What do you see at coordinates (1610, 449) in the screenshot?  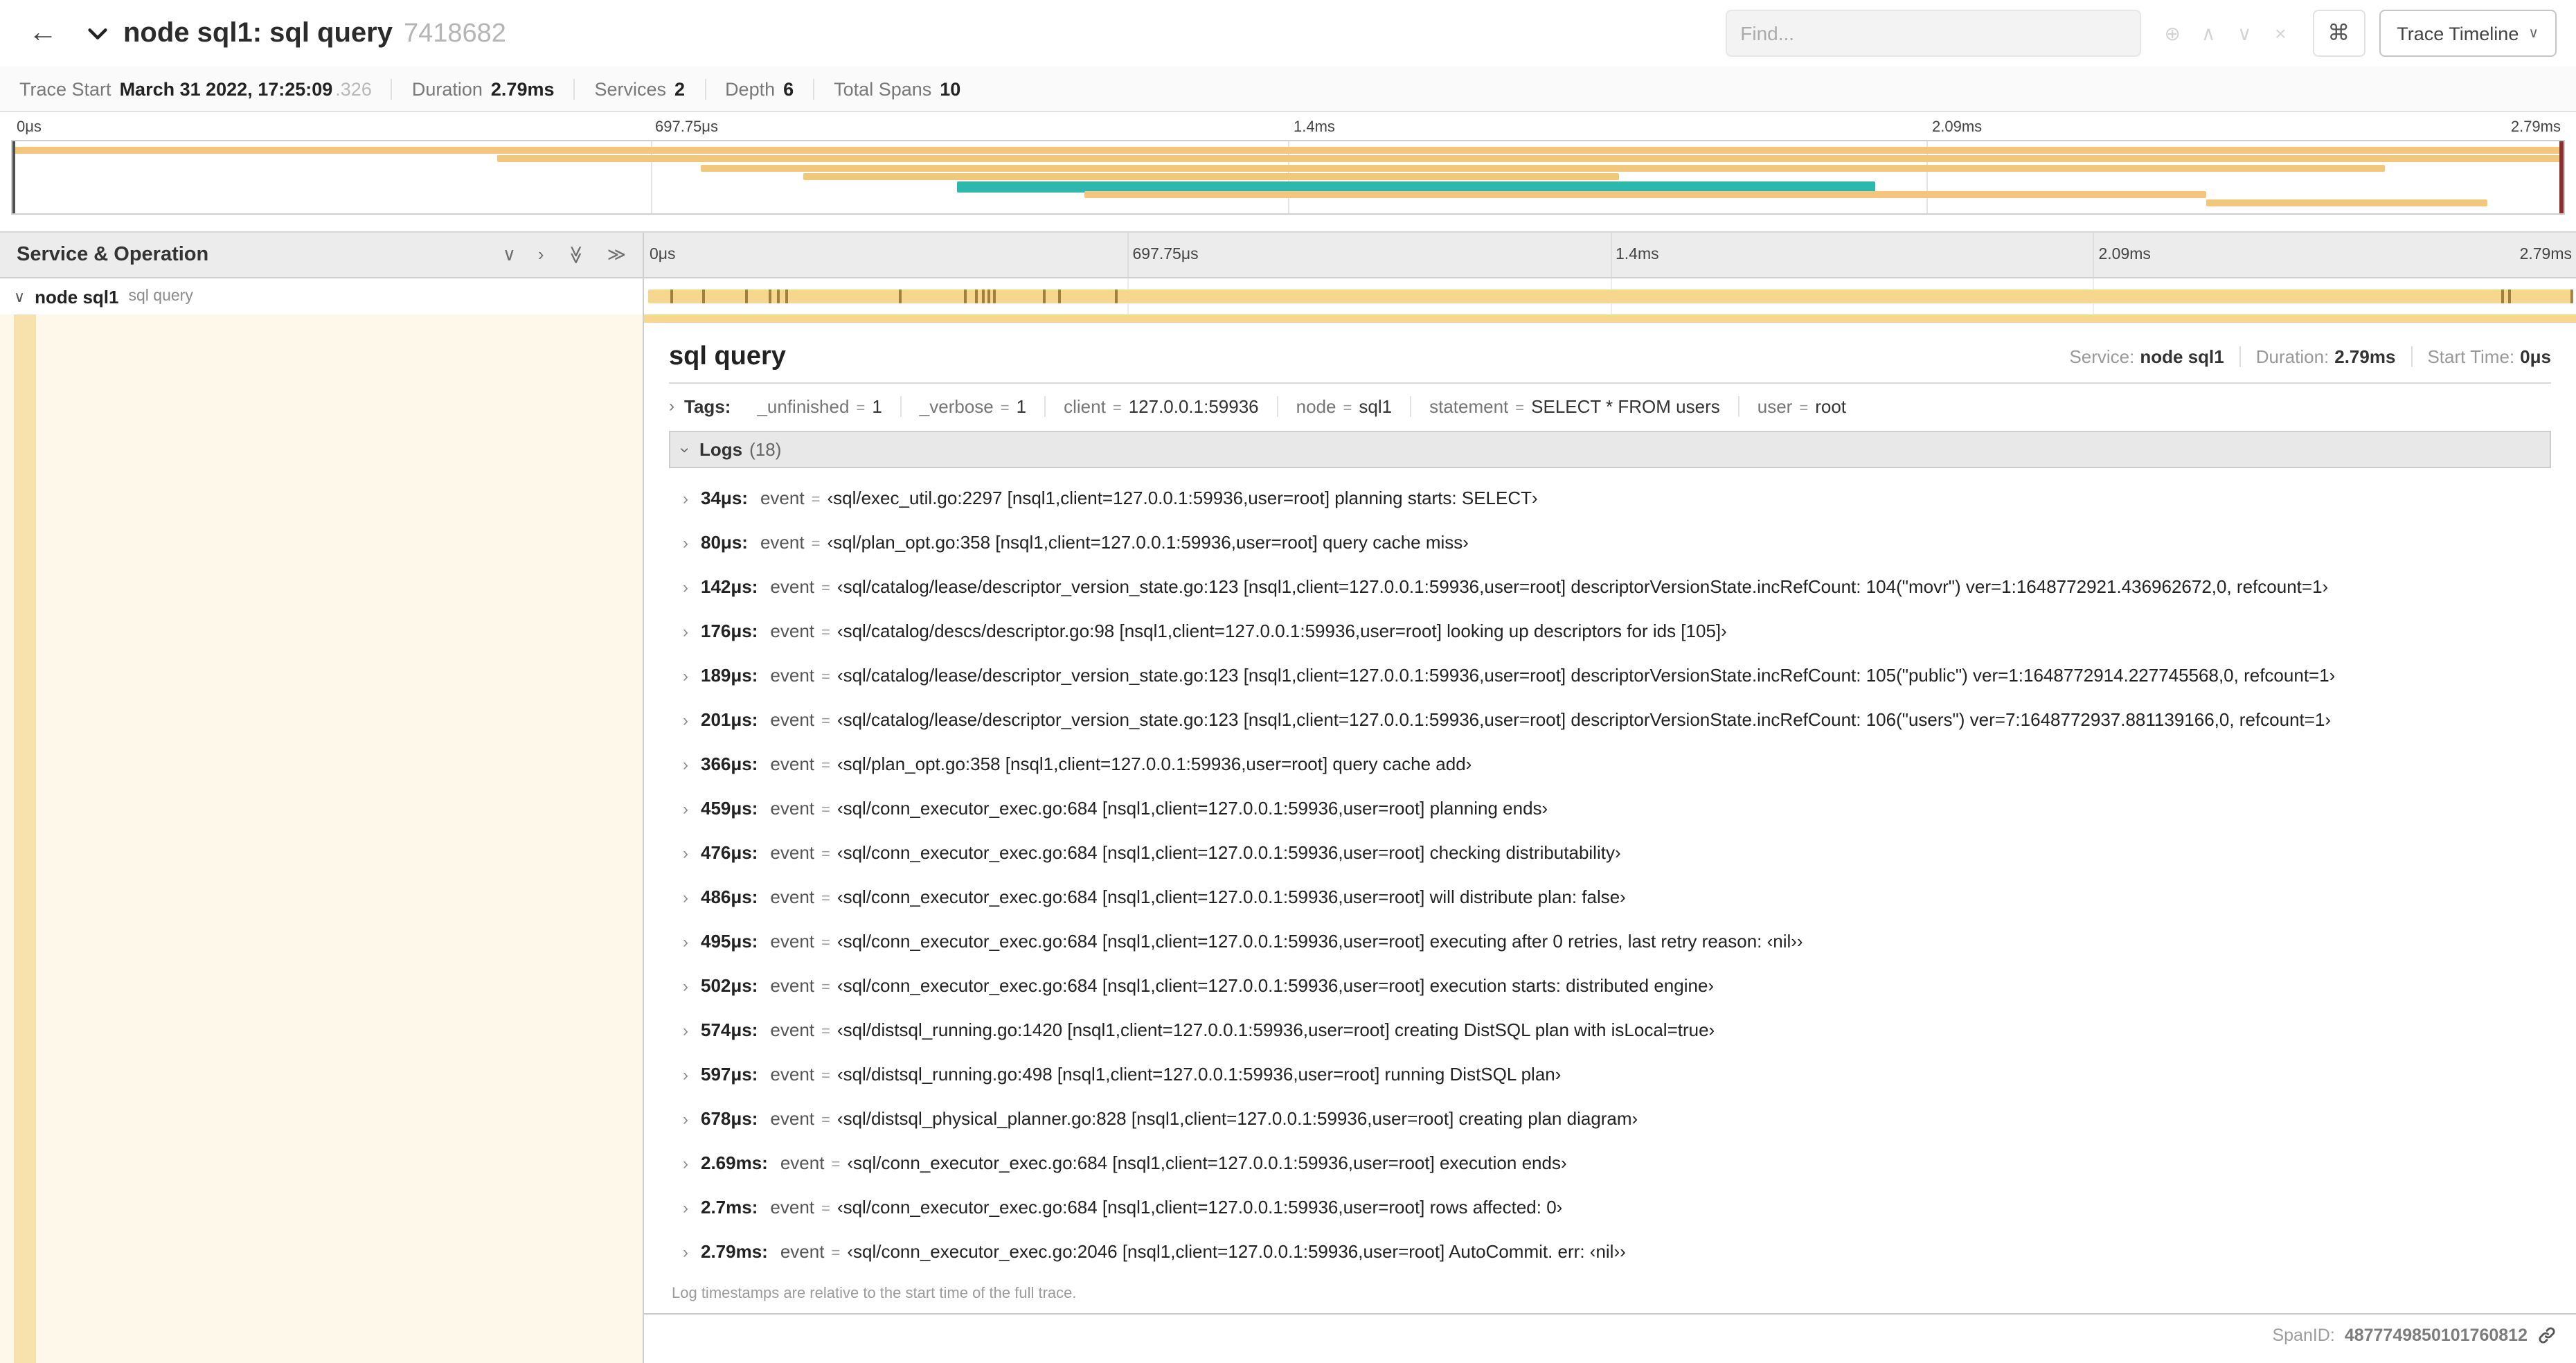 I see `logs-section-header: › Logs (18)` at bounding box center [1610, 449].